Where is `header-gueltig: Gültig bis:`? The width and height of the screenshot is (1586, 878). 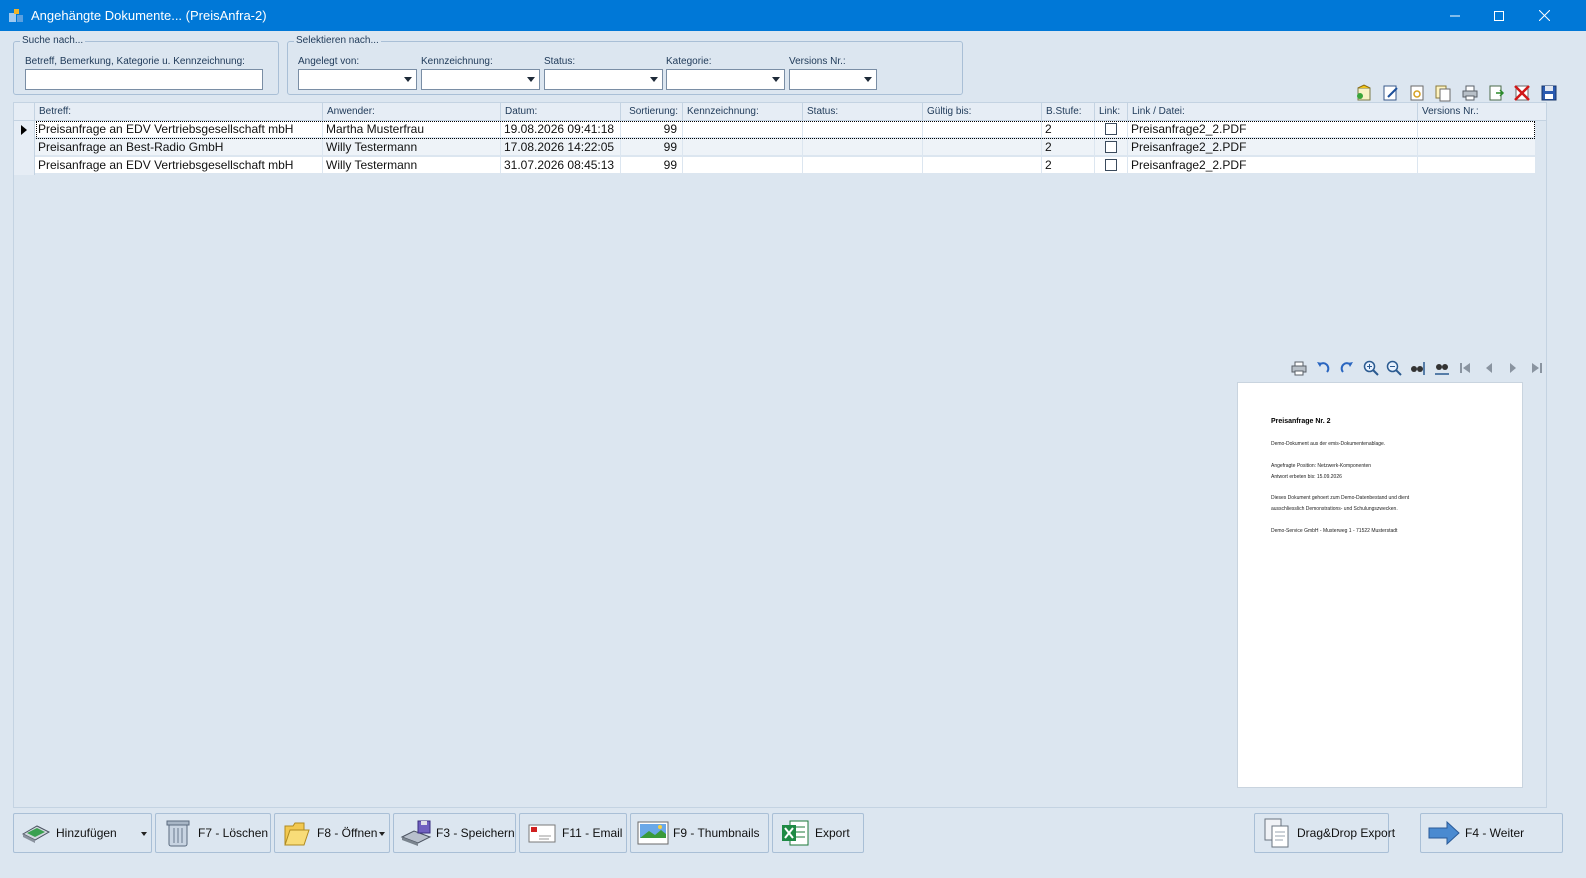 header-gueltig: Gültig bis: is located at coordinates (982, 112).